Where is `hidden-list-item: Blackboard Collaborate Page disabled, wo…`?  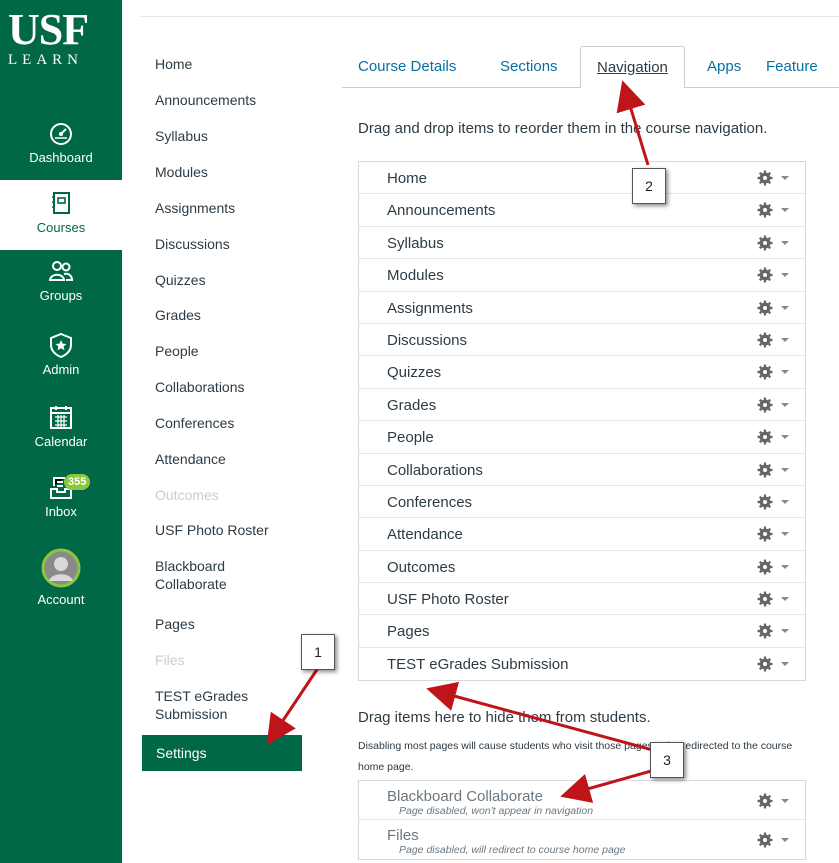
hidden-list-item: Blackboard Collaborate Page disabled, wo… is located at coordinates (582, 800).